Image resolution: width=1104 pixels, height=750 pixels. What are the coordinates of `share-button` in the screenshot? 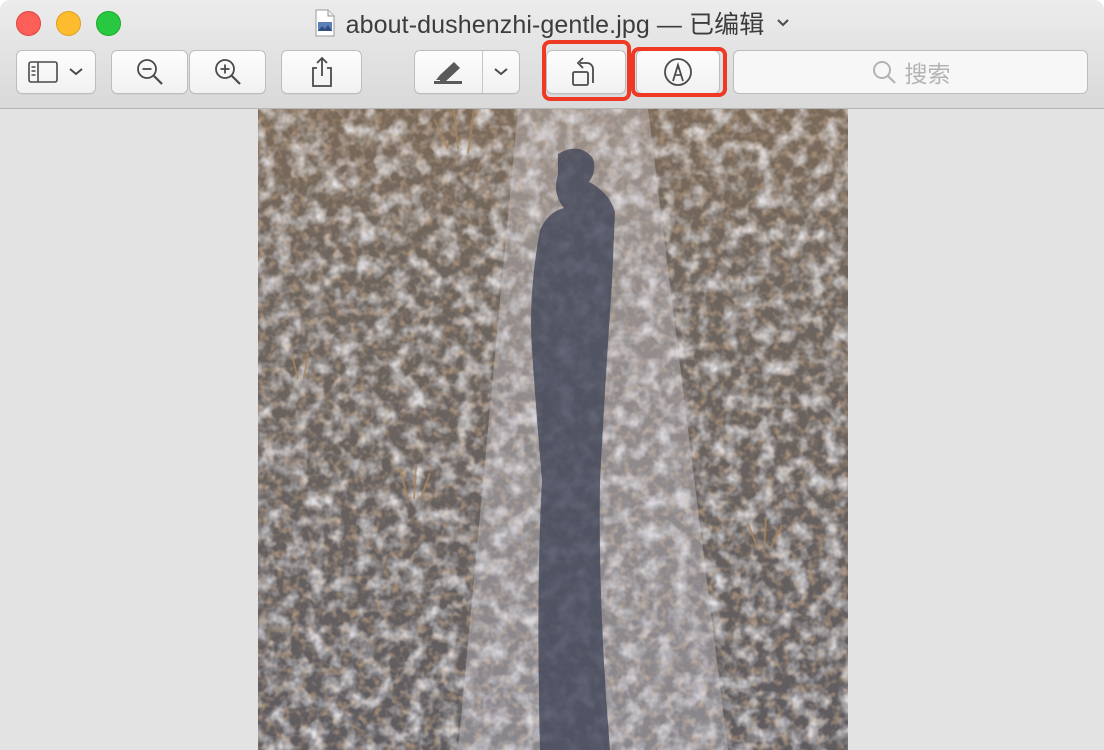 It's located at (321, 72).